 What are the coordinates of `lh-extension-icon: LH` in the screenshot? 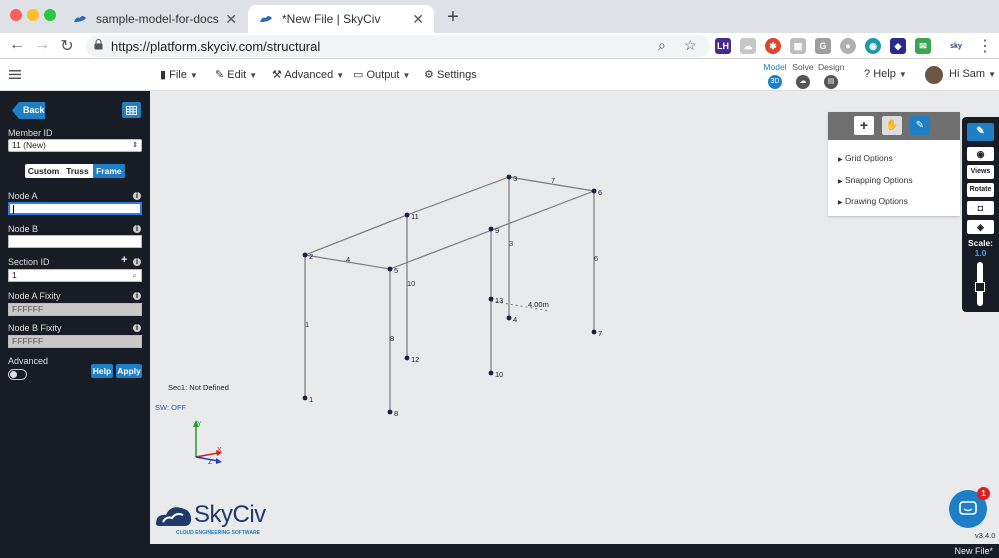 It's located at (723, 46).